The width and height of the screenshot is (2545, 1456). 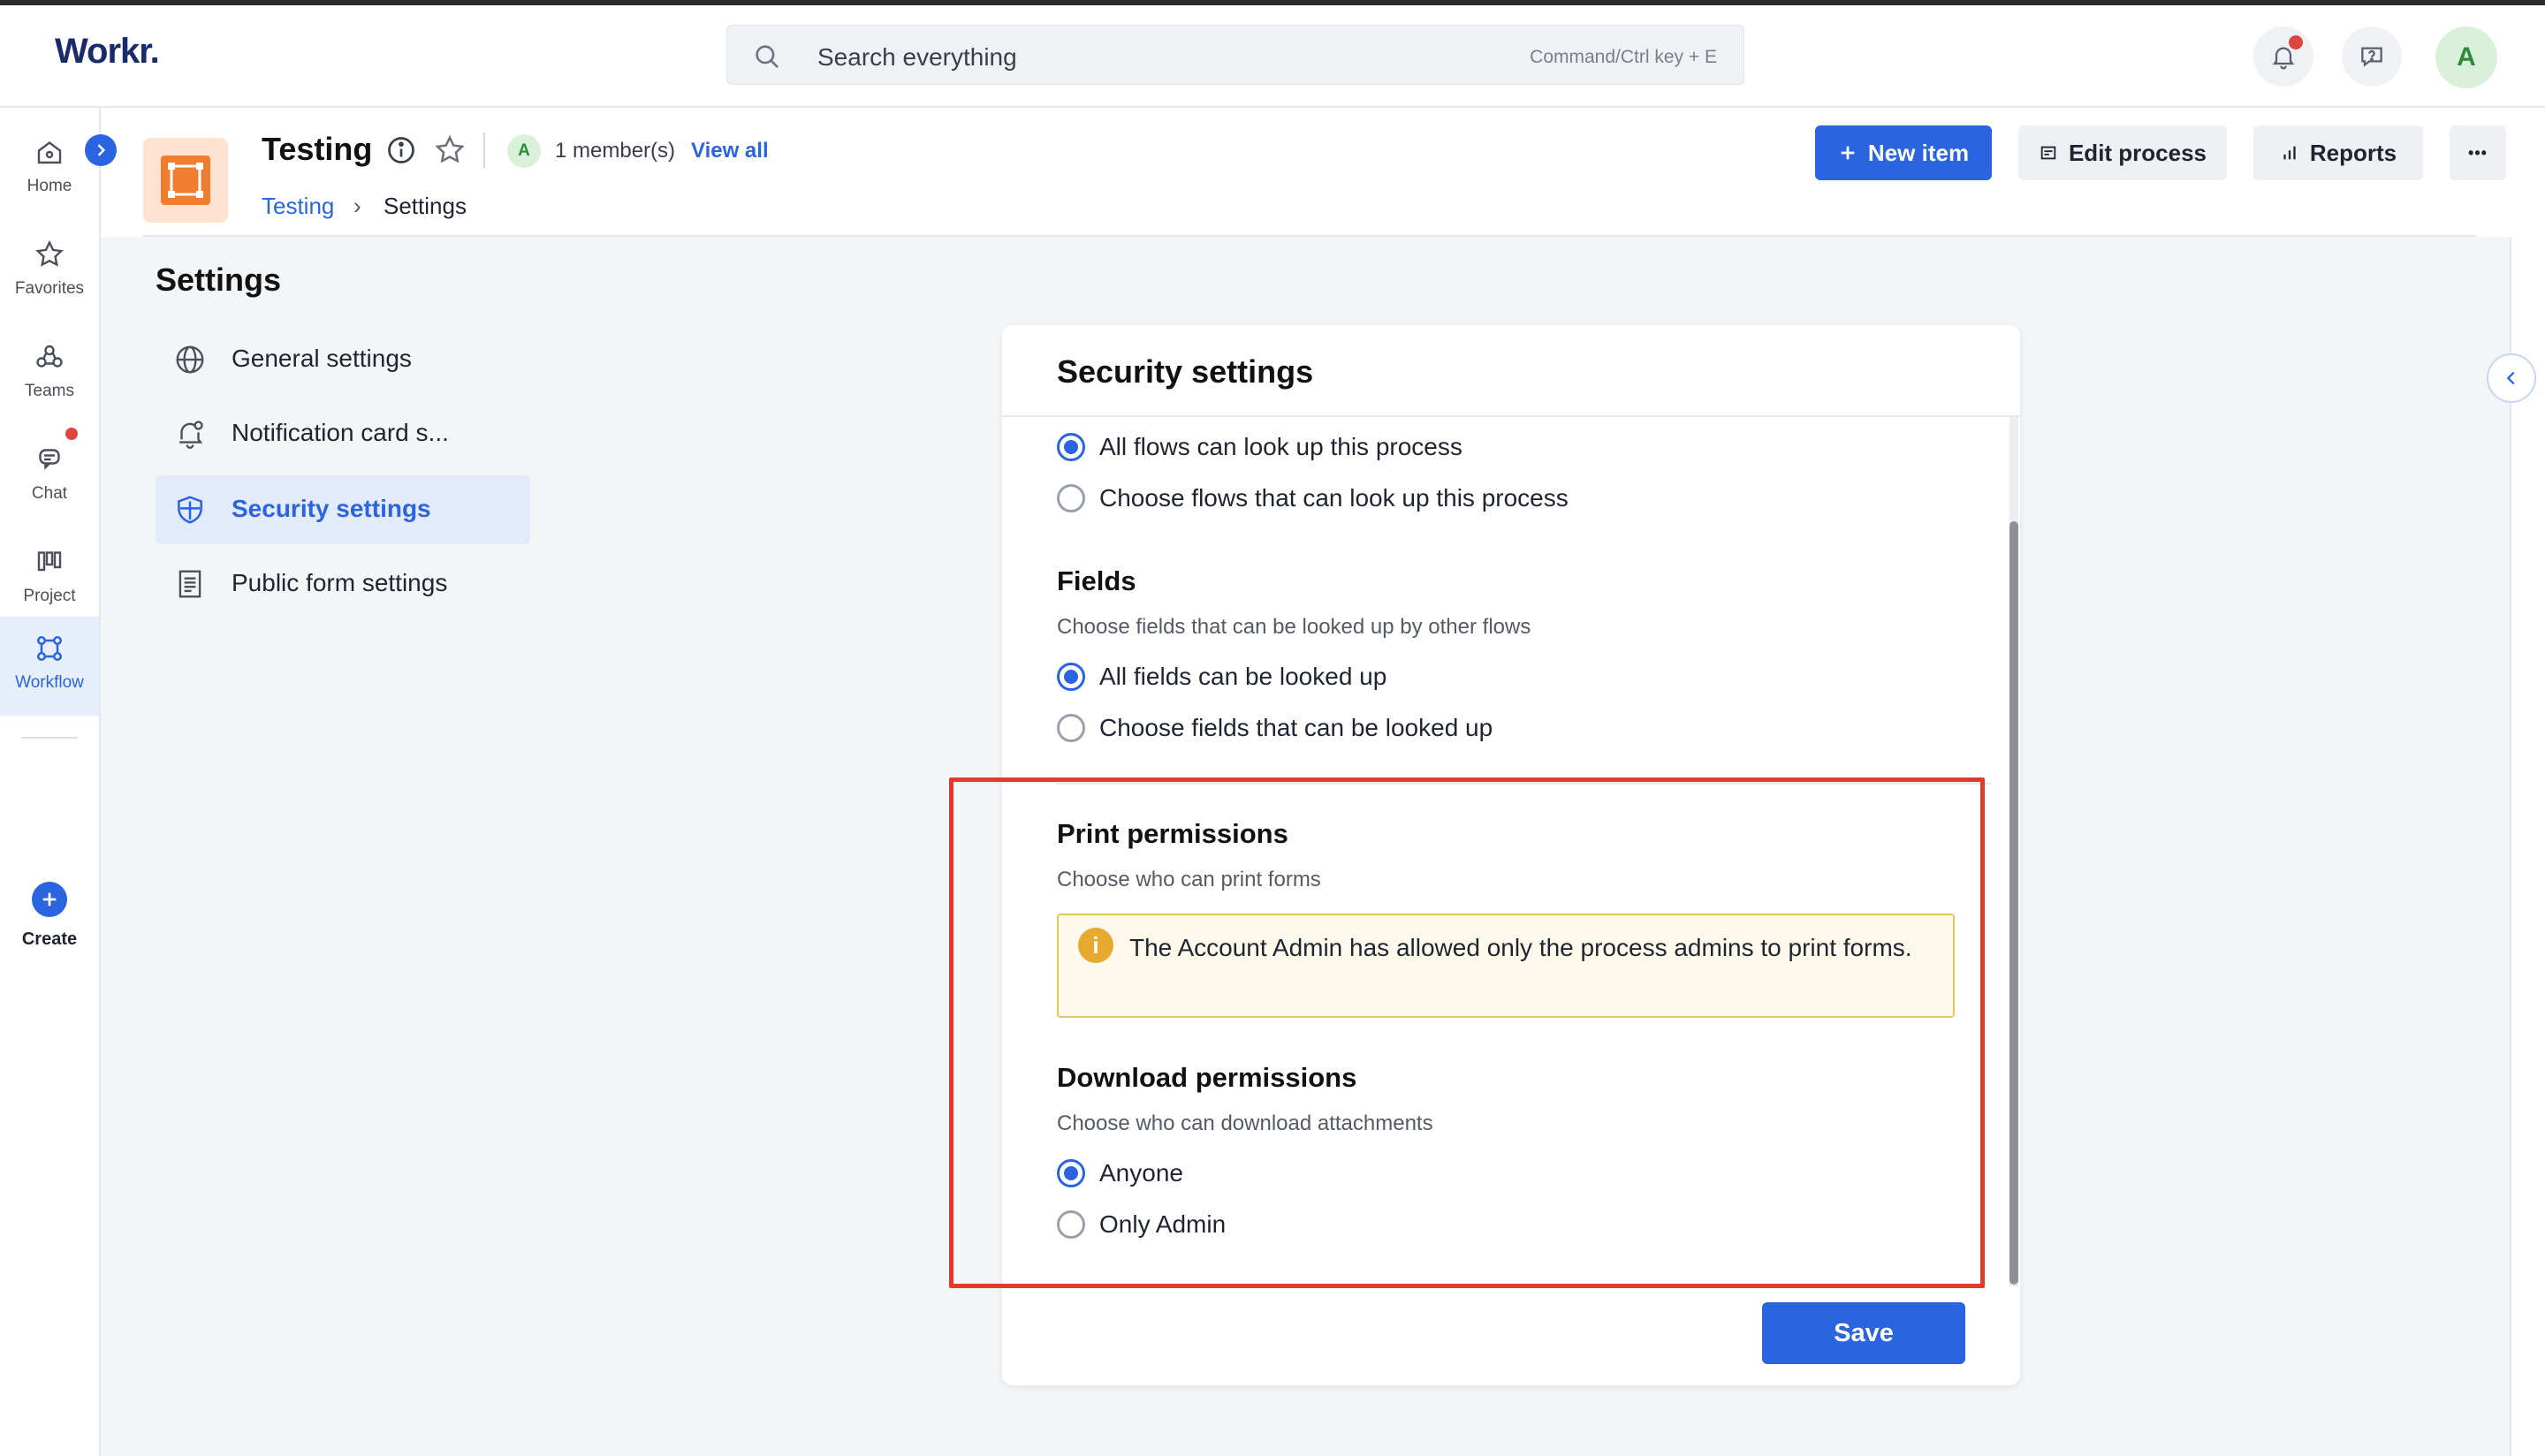 What do you see at coordinates (107, 52) in the screenshot?
I see `app-logo: Workr.` at bounding box center [107, 52].